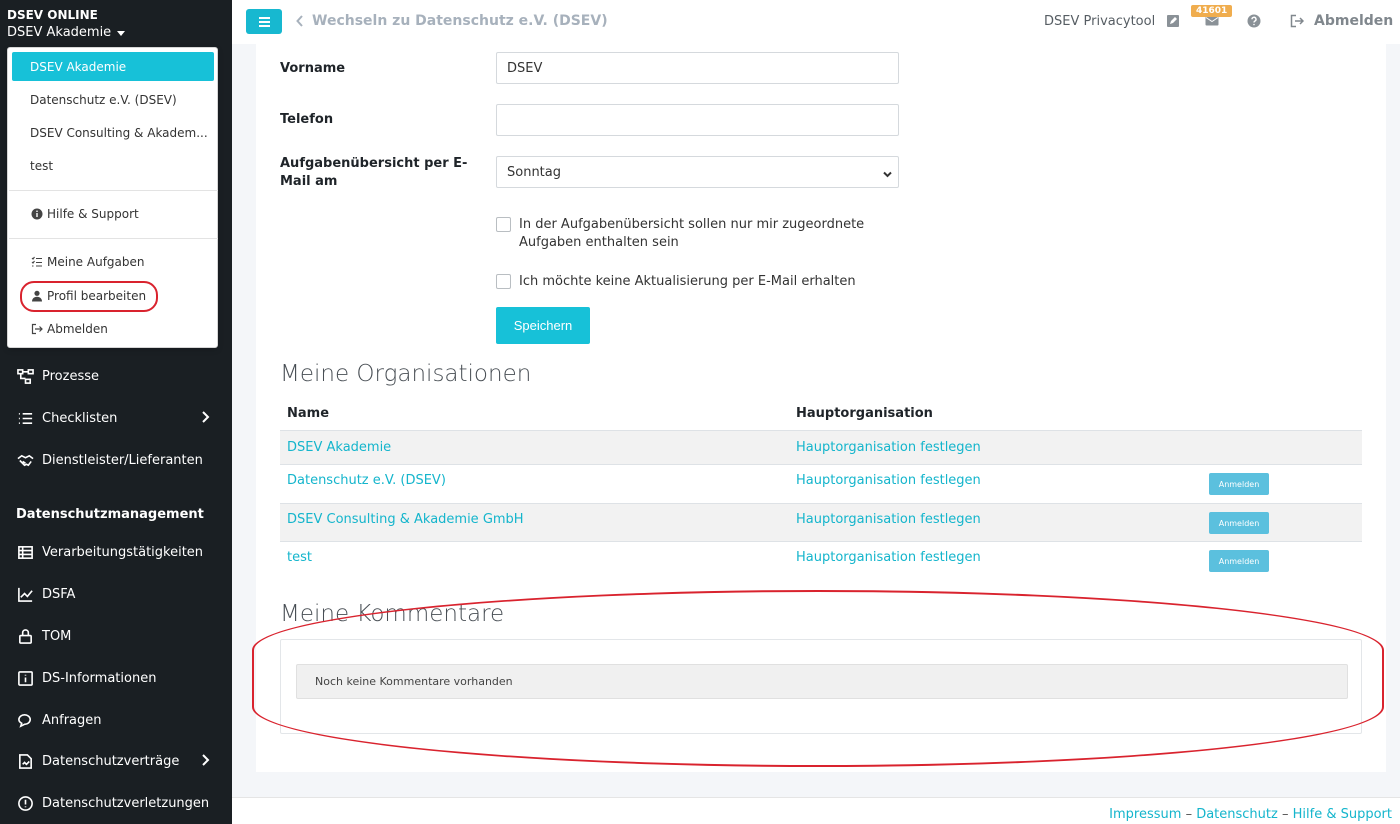  I want to click on nav-label: DS-Informationen, so click(99, 678).